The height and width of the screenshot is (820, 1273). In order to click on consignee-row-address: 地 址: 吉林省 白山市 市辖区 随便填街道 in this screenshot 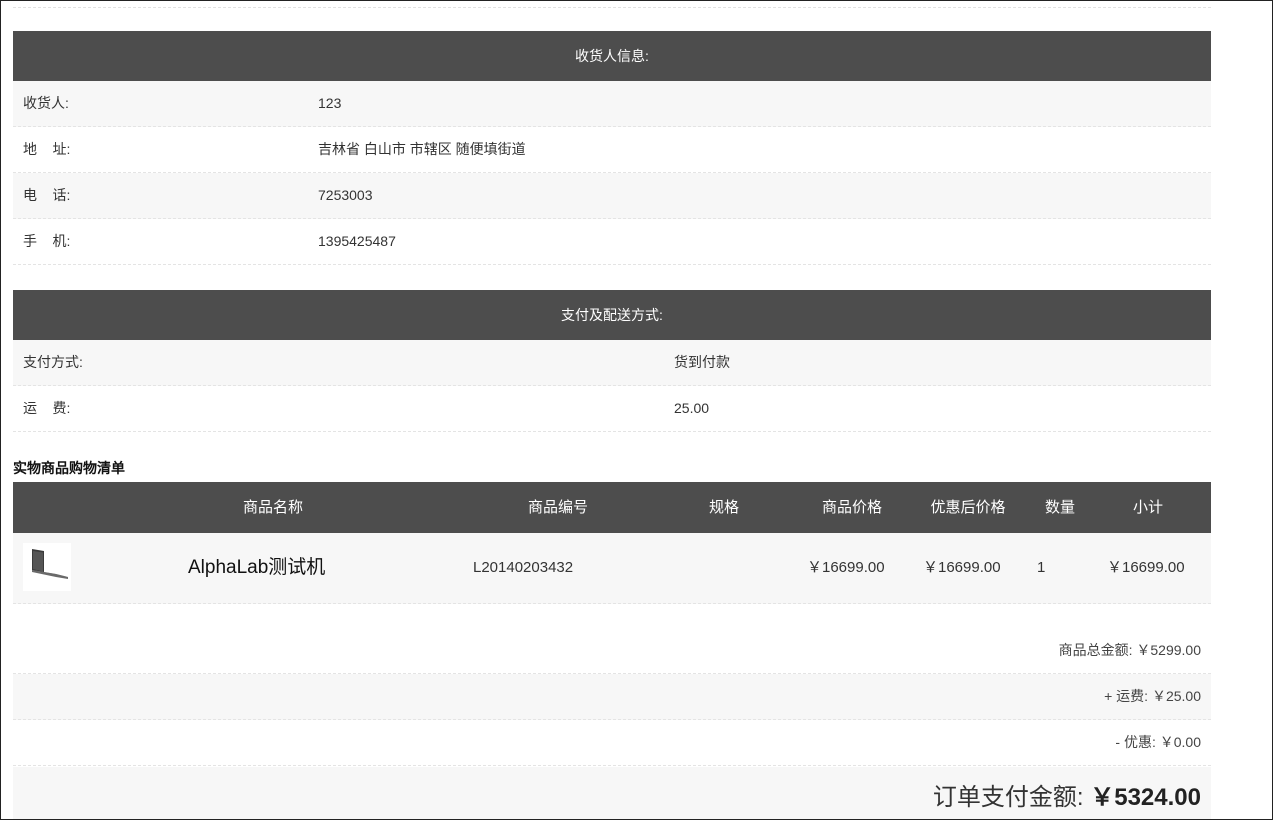, I will do `click(612, 150)`.